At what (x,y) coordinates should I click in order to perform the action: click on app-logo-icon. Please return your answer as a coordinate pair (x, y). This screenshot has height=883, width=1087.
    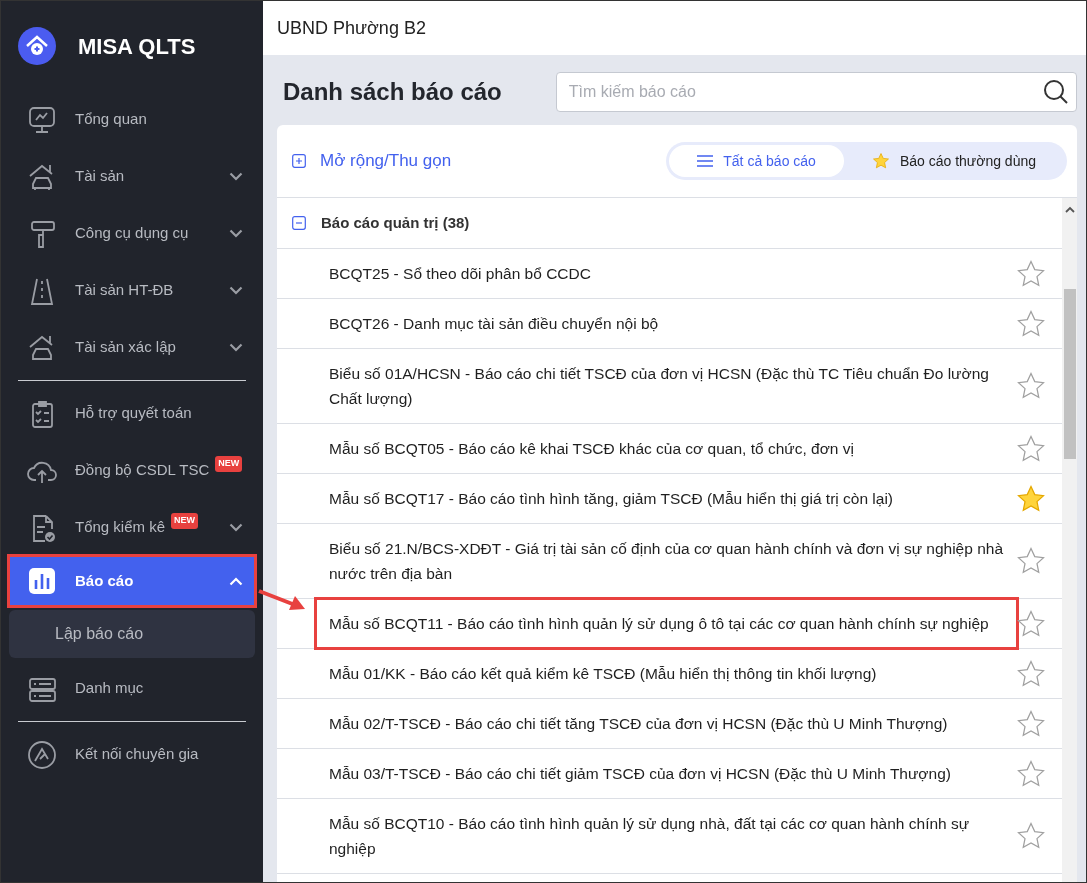
    Looking at the image, I should click on (37, 46).